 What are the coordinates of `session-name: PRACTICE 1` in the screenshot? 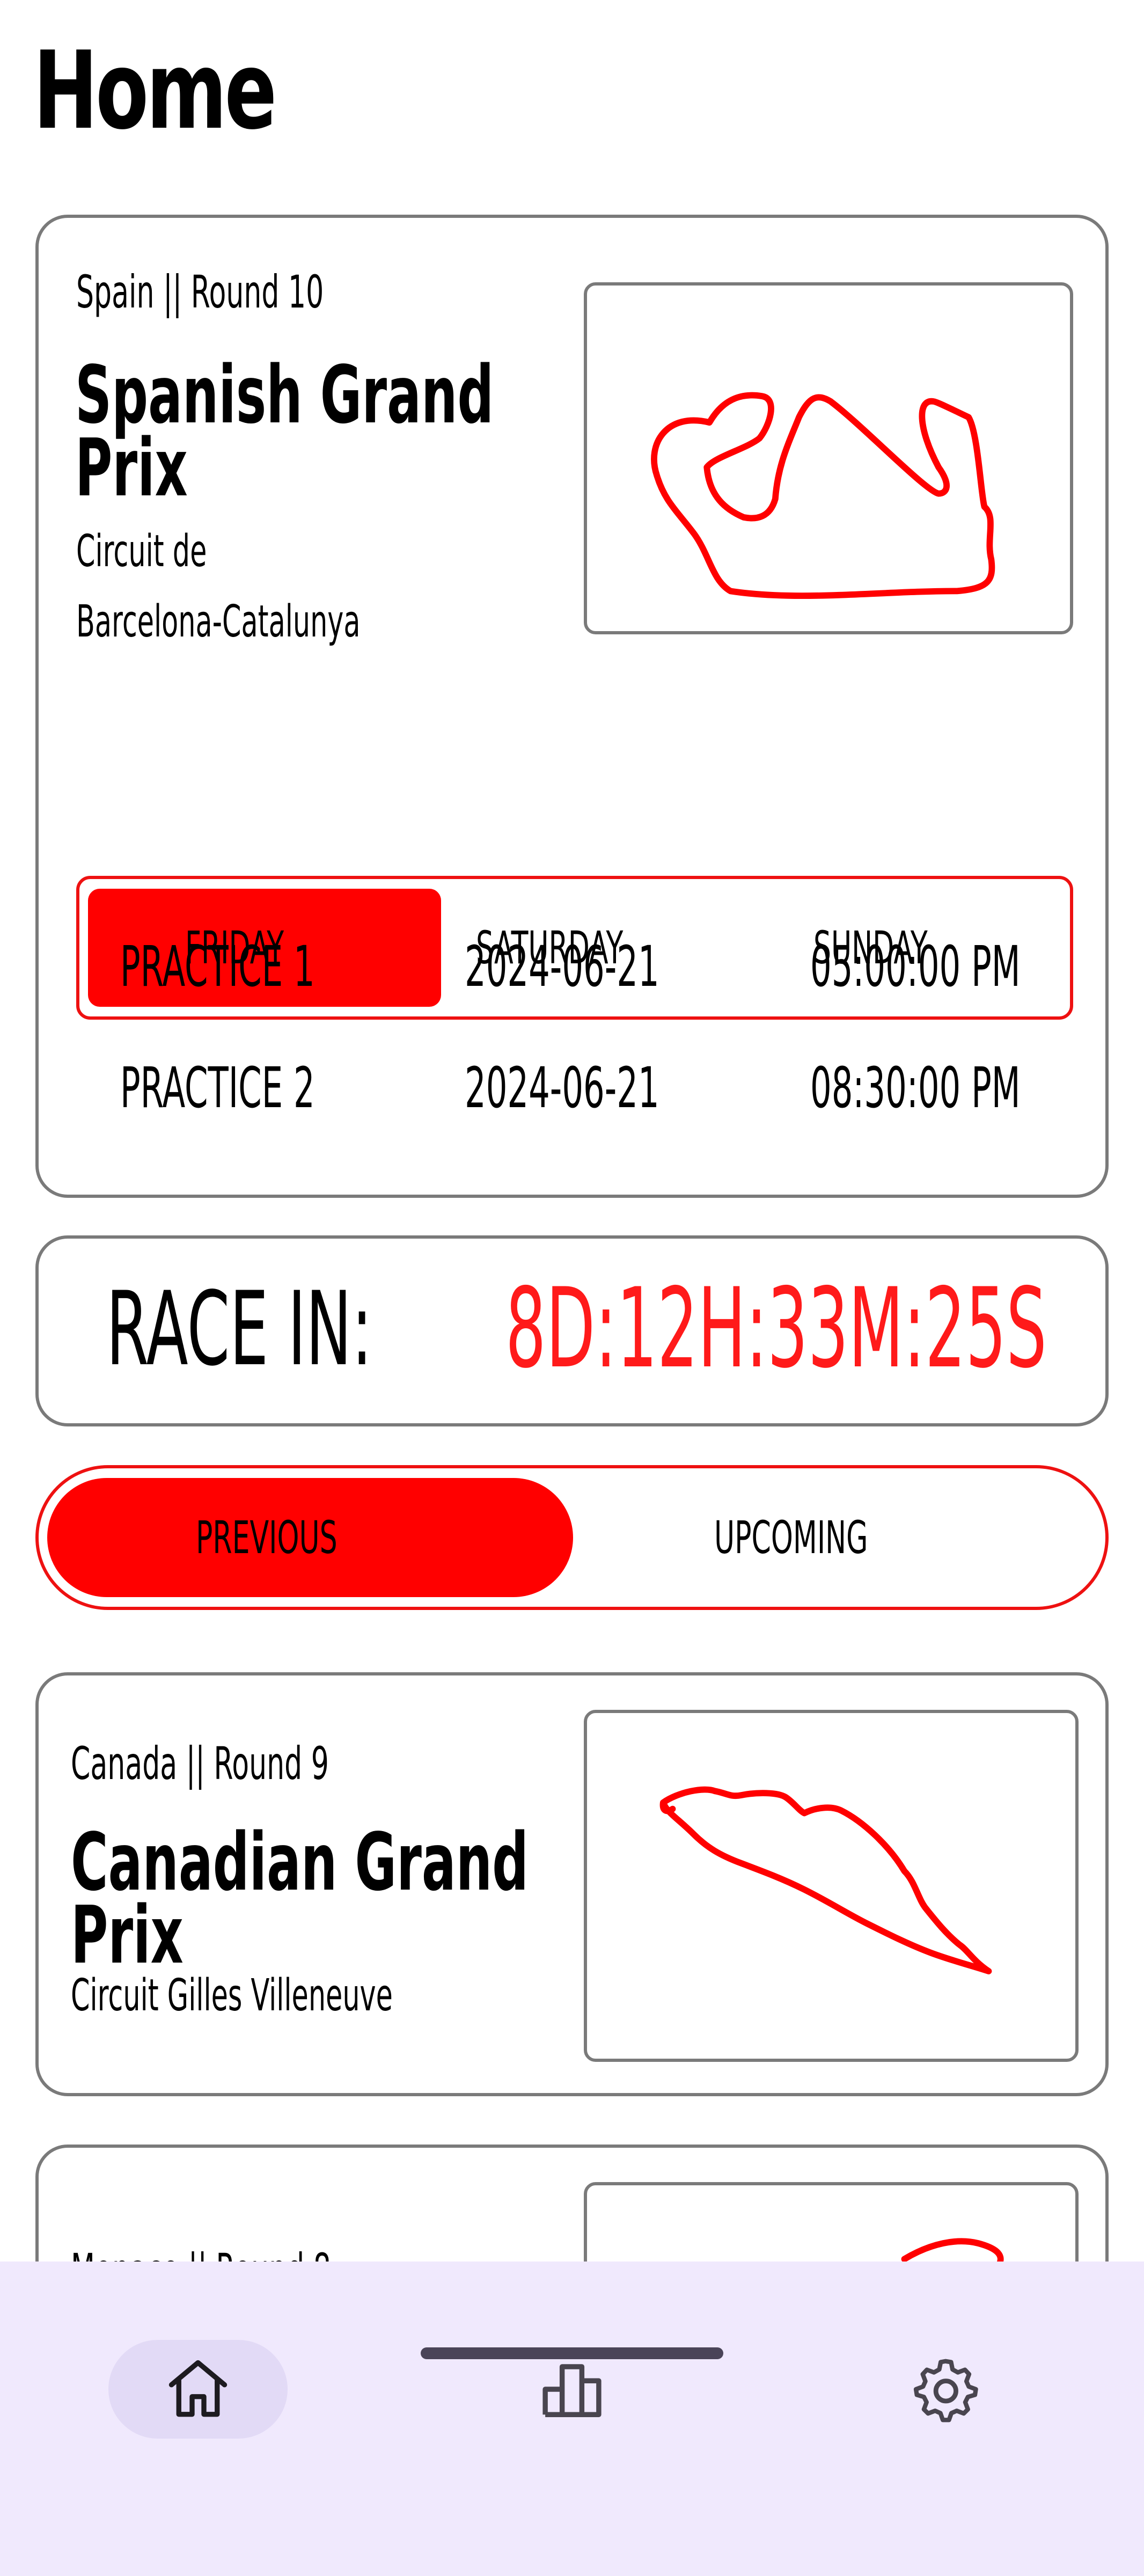 It's located at (217, 966).